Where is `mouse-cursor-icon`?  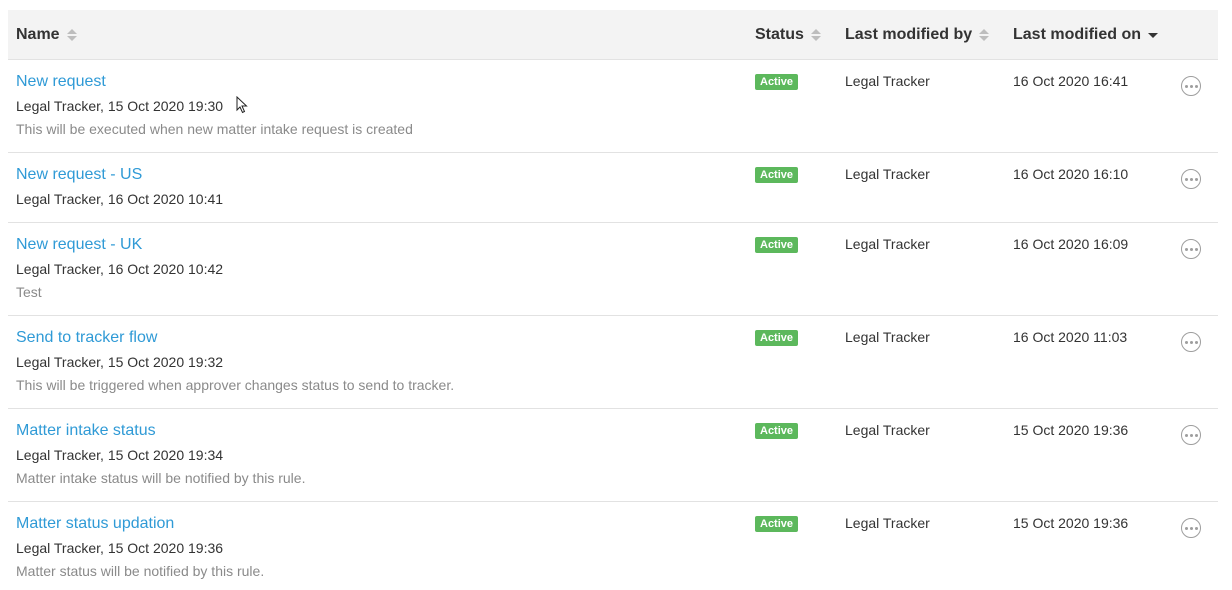 mouse-cursor-icon is located at coordinates (242, 105).